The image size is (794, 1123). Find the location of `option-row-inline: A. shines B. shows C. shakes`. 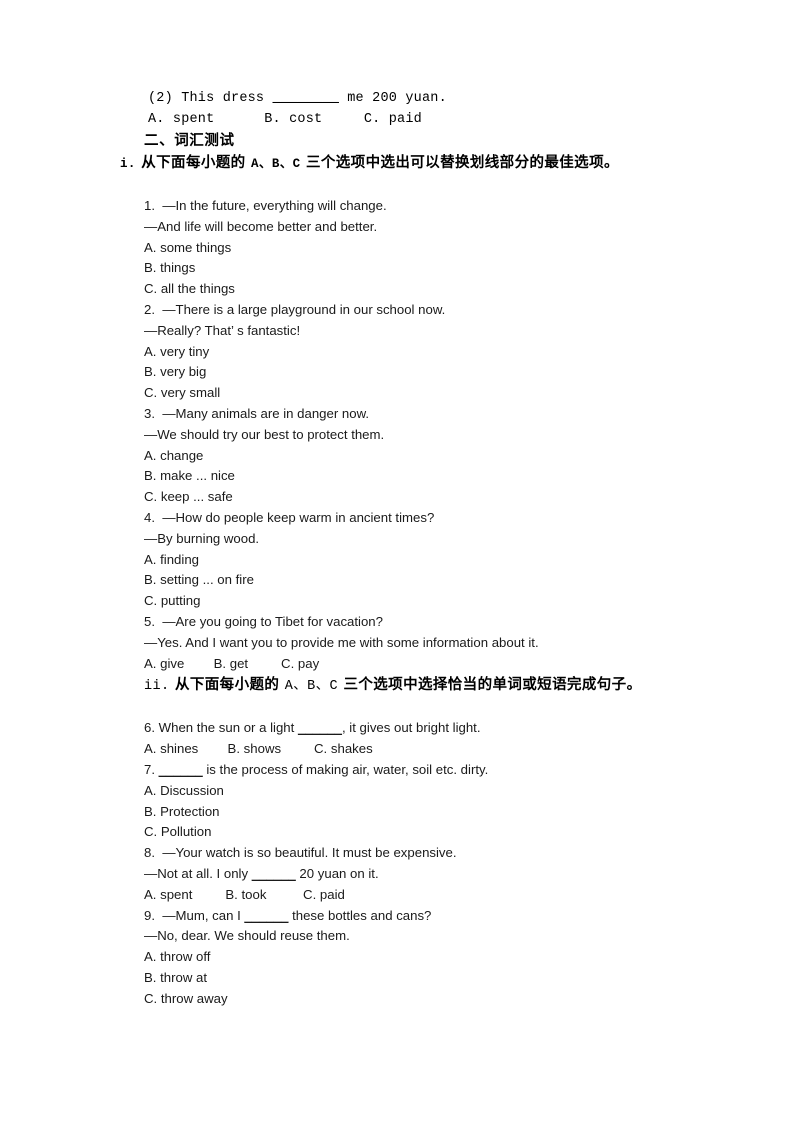

option-row-inline: A. shines B. shows C. shakes is located at coordinates (397, 749).